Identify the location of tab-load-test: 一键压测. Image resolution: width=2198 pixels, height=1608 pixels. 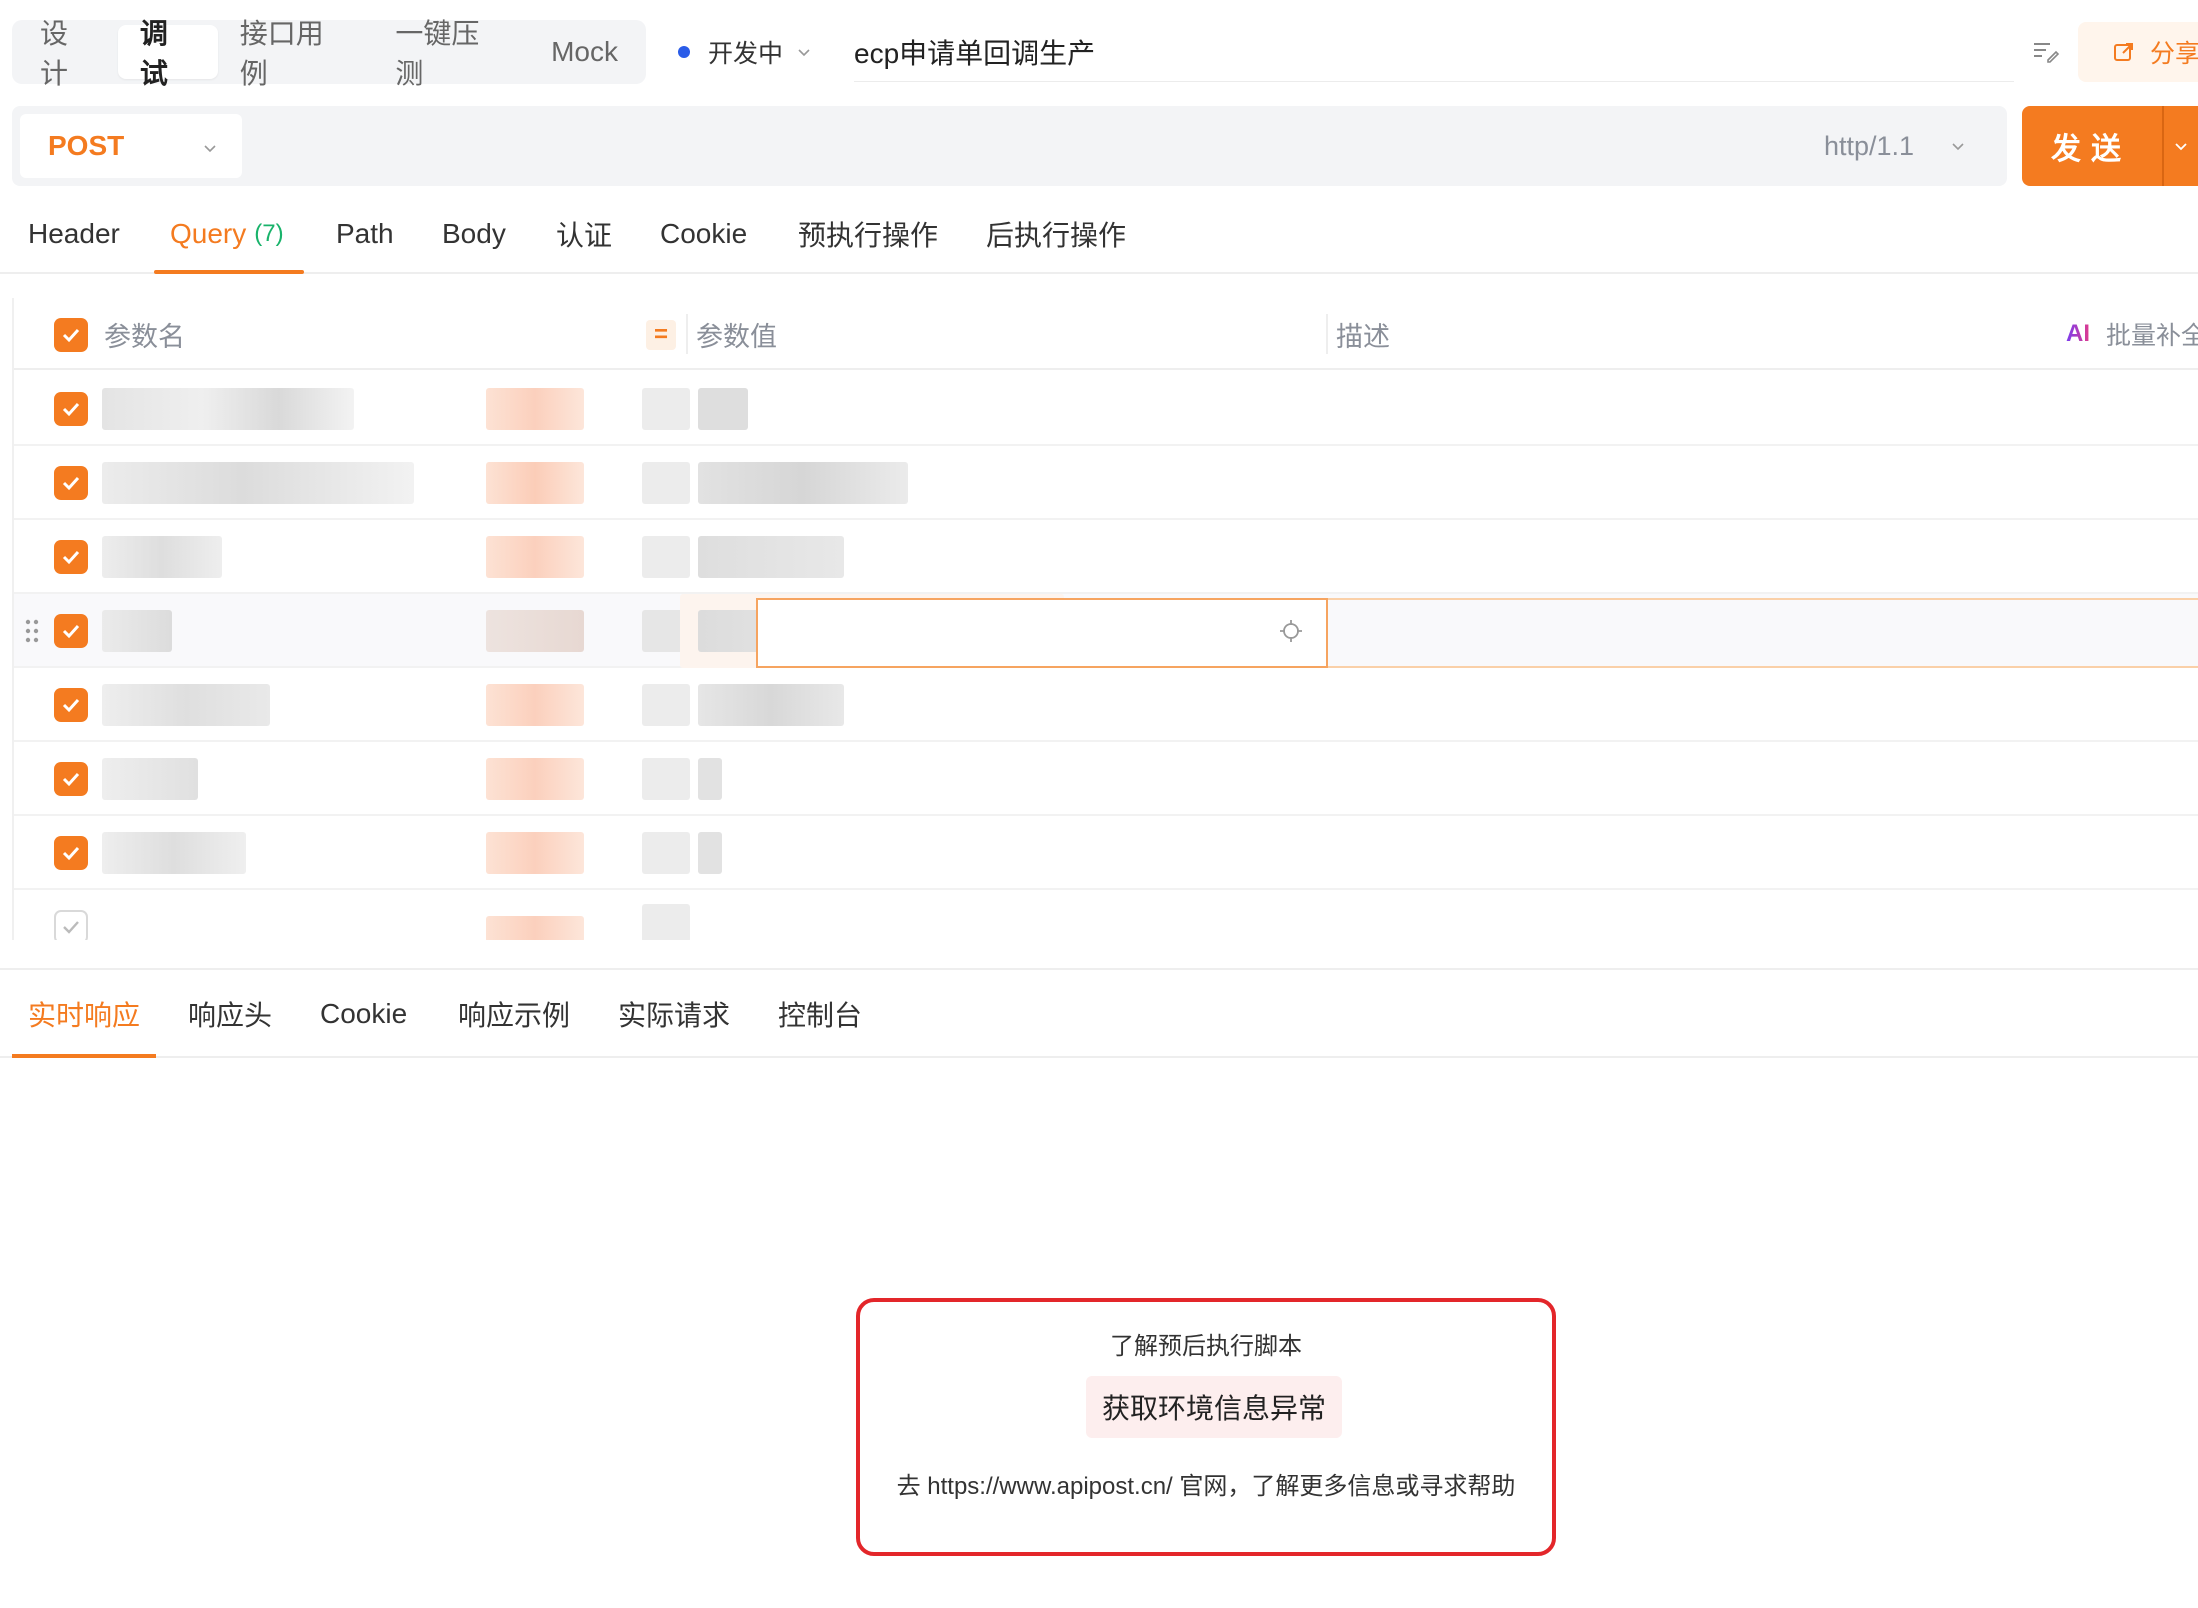
(451, 53).